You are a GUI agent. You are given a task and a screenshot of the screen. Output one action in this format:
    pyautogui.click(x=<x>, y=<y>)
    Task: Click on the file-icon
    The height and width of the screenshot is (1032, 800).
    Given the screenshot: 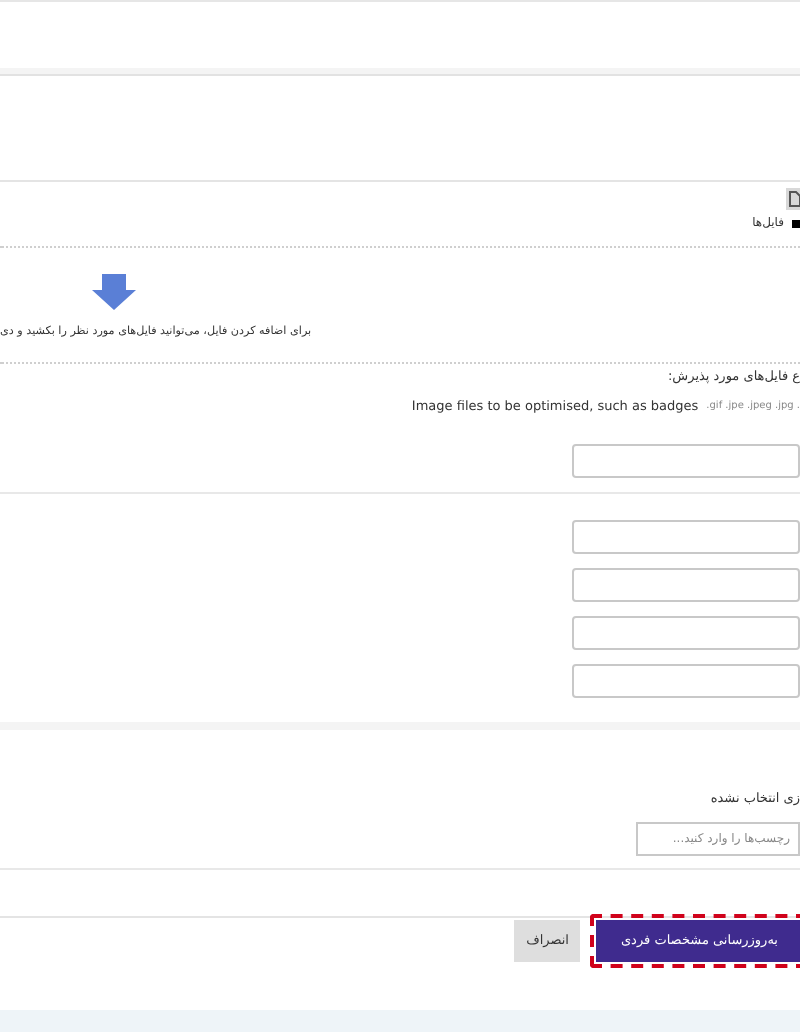 What is the action you would take?
    pyautogui.click(x=793, y=199)
    